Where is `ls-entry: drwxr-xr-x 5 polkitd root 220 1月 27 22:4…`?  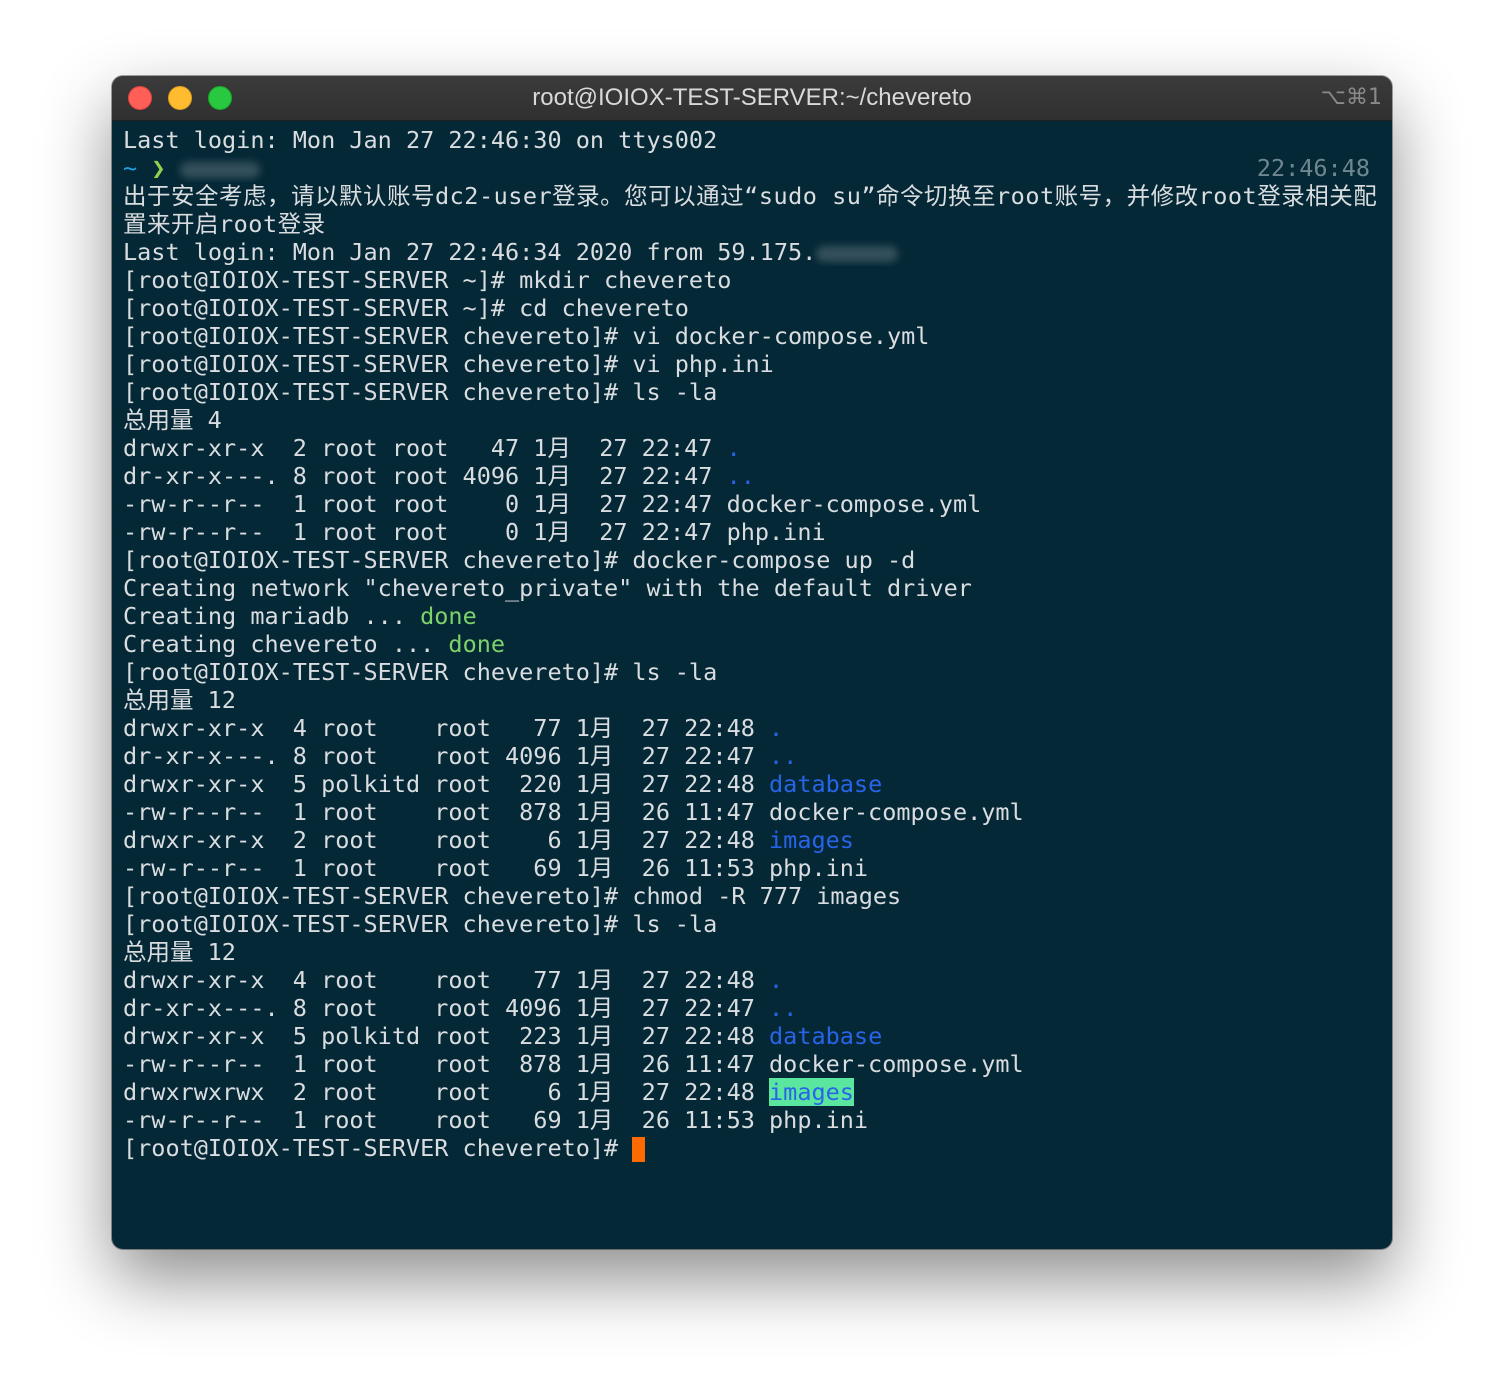 ls-entry: drwxr-xr-x 5 polkitd root 220 1月 27 22:4… is located at coordinates (503, 784).